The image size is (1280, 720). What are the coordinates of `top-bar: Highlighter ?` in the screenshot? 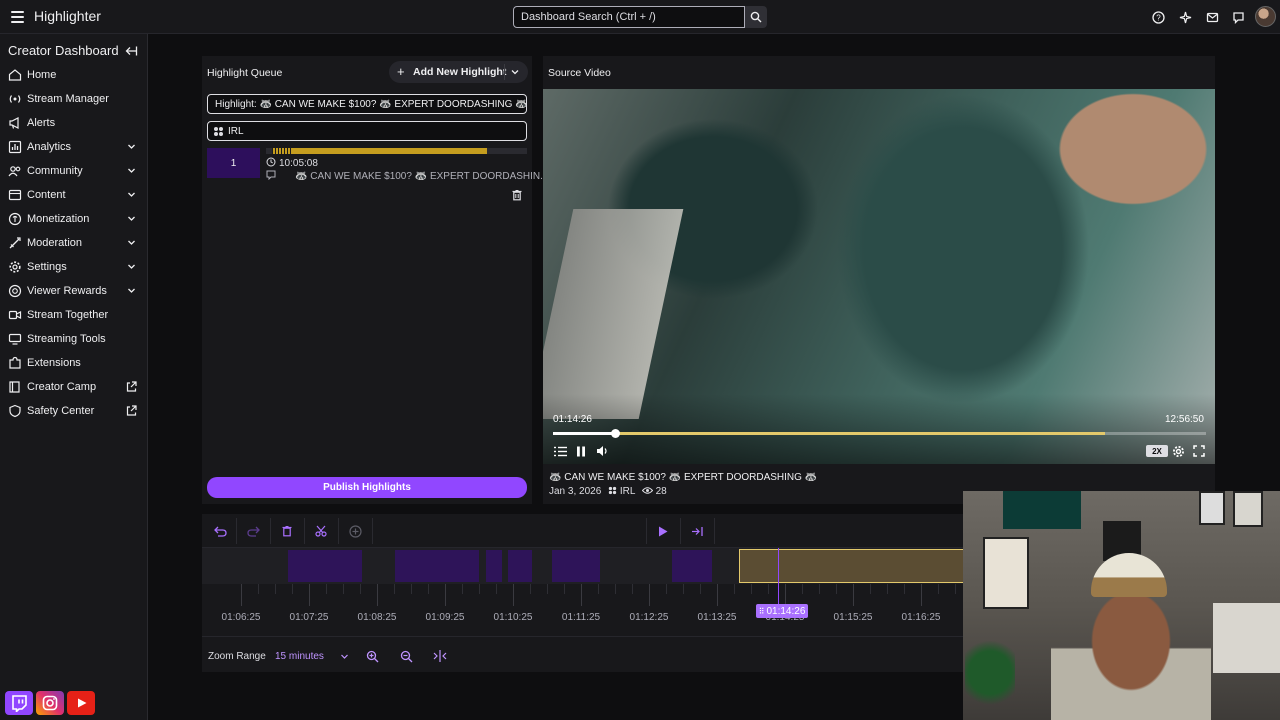 It's located at (640, 17).